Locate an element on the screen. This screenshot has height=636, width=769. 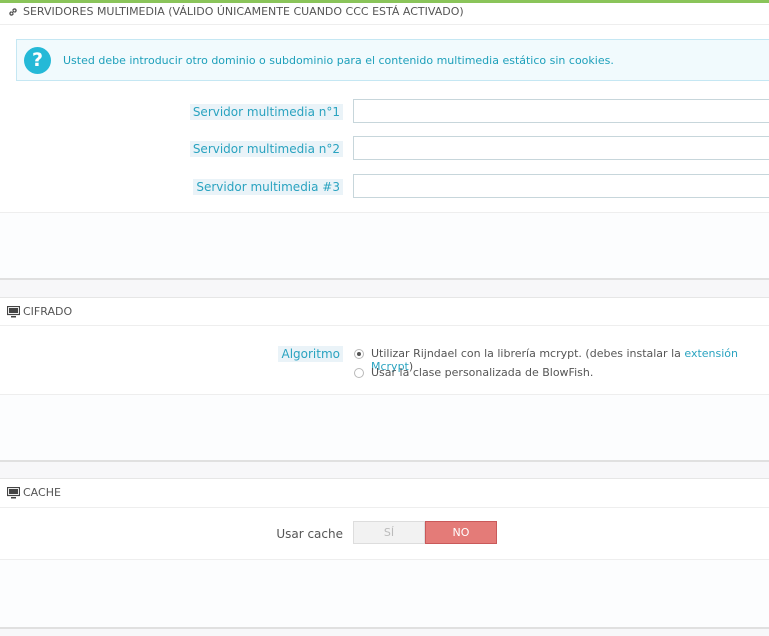
media-server-2-label: Servidor multimedia n°2 is located at coordinates (266, 149).